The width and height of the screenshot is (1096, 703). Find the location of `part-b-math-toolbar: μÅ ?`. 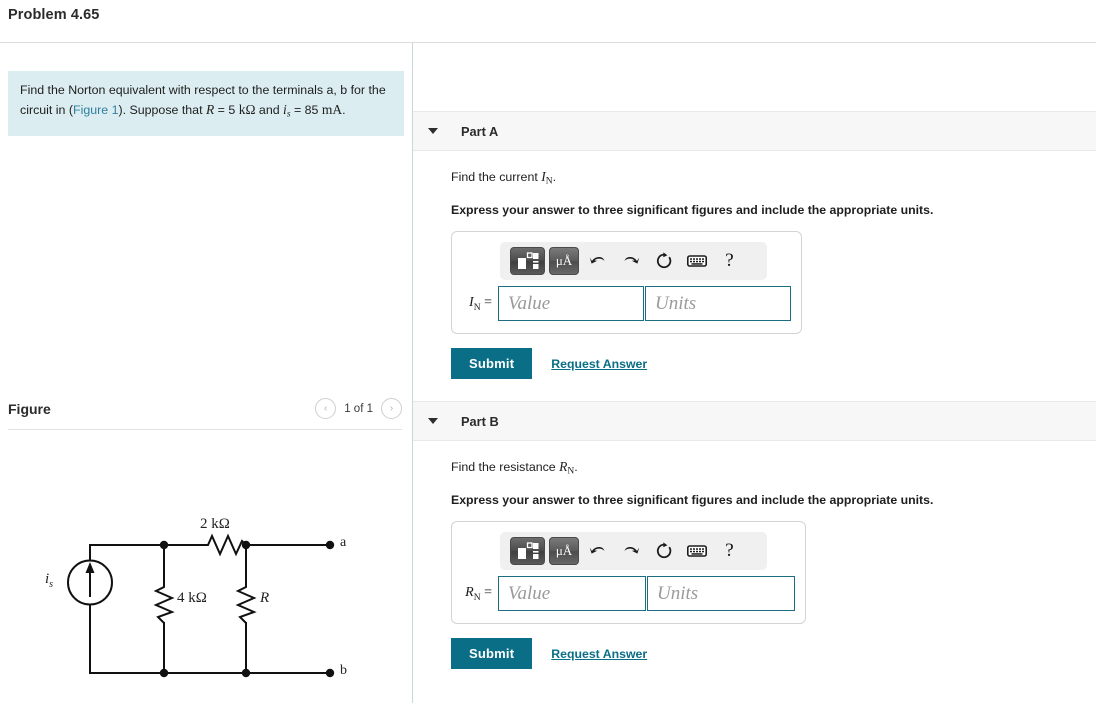

part-b-math-toolbar: μÅ ? is located at coordinates (633, 551).